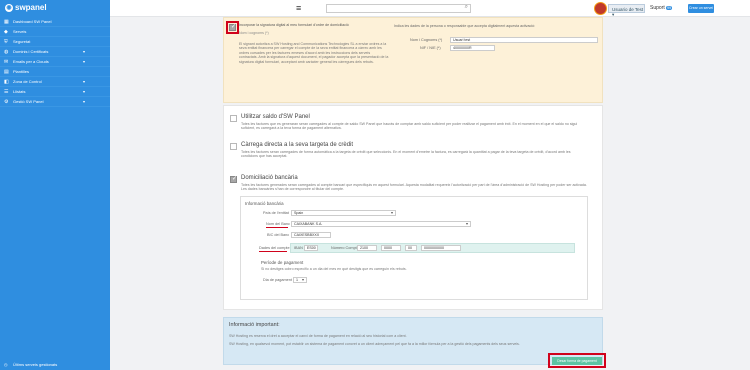  What do you see at coordinates (269, 178) in the screenshot?
I see `direct-debit-title: Domiciliació bancària` at bounding box center [269, 178].